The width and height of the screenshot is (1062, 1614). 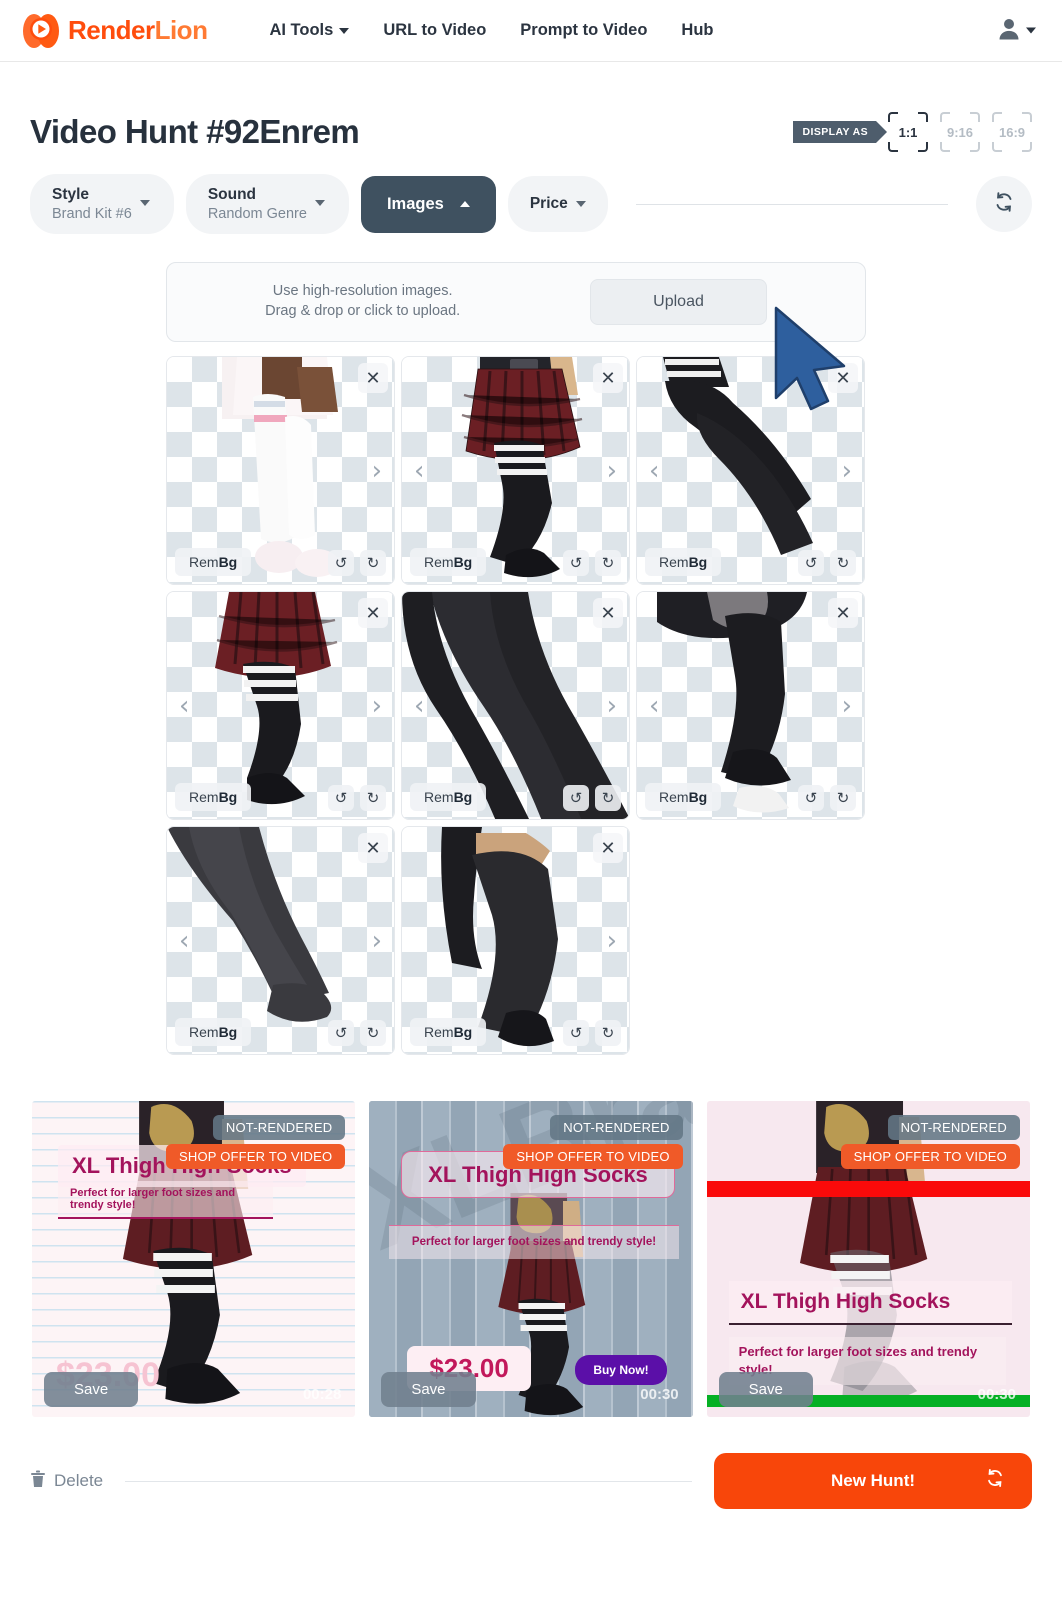 What do you see at coordinates (79, 1480) in the screenshot?
I see `delete-label: Delete` at bounding box center [79, 1480].